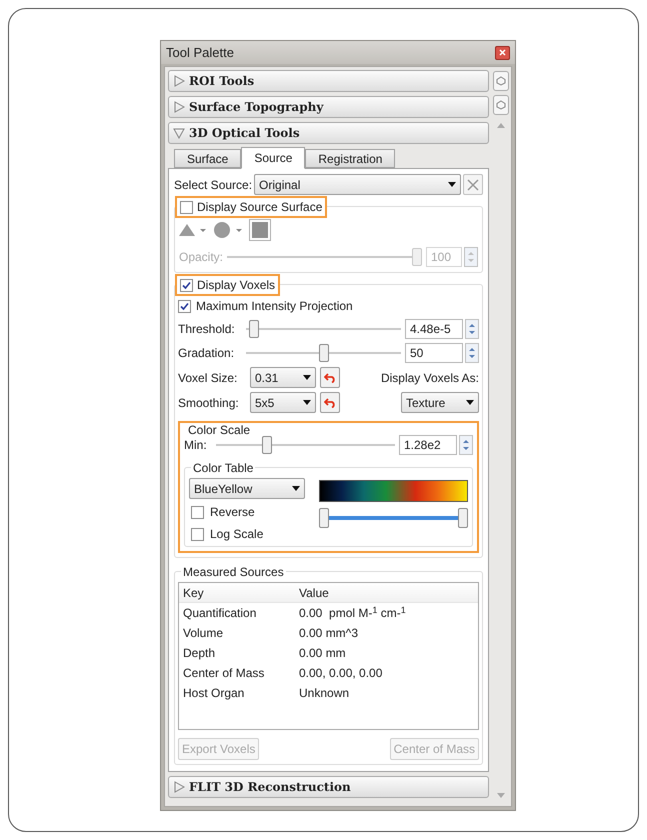 This screenshot has width=647, height=840. What do you see at coordinates (352, 613) in the screenshot?
I see `table-cell: 0.00 pmol M-$^{1}$ cm-$^{1}$` at bounding box center [352, 613].